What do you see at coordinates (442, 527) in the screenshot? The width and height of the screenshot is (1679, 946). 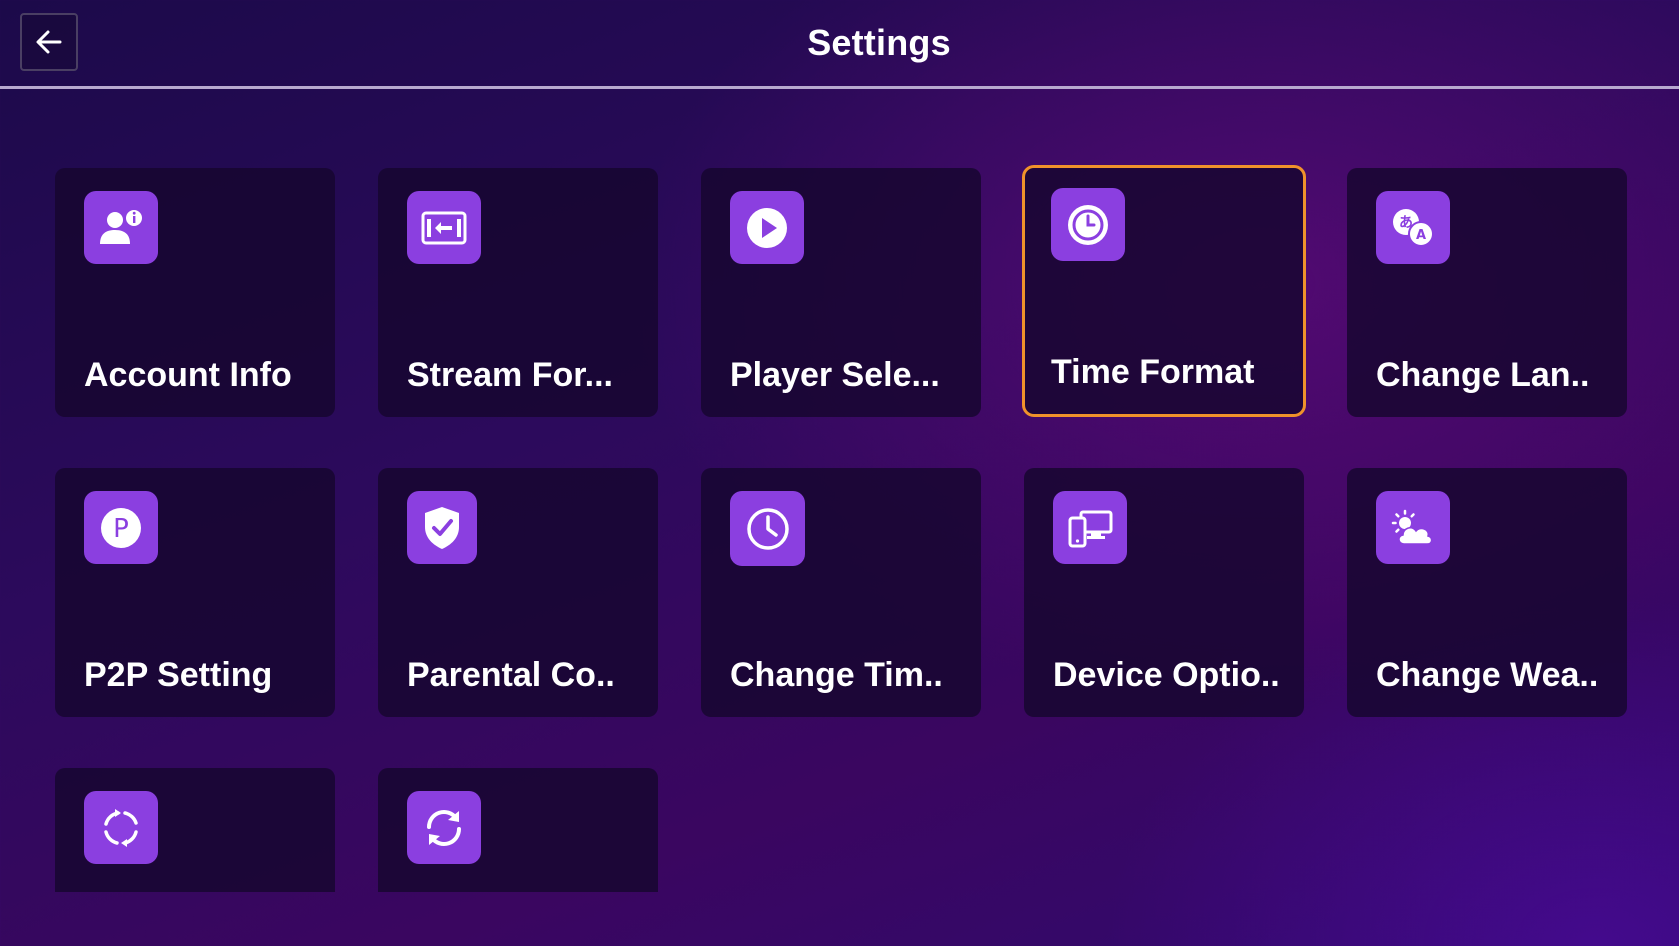 I see `shield-check-icon` at bounding box center [442, 527].